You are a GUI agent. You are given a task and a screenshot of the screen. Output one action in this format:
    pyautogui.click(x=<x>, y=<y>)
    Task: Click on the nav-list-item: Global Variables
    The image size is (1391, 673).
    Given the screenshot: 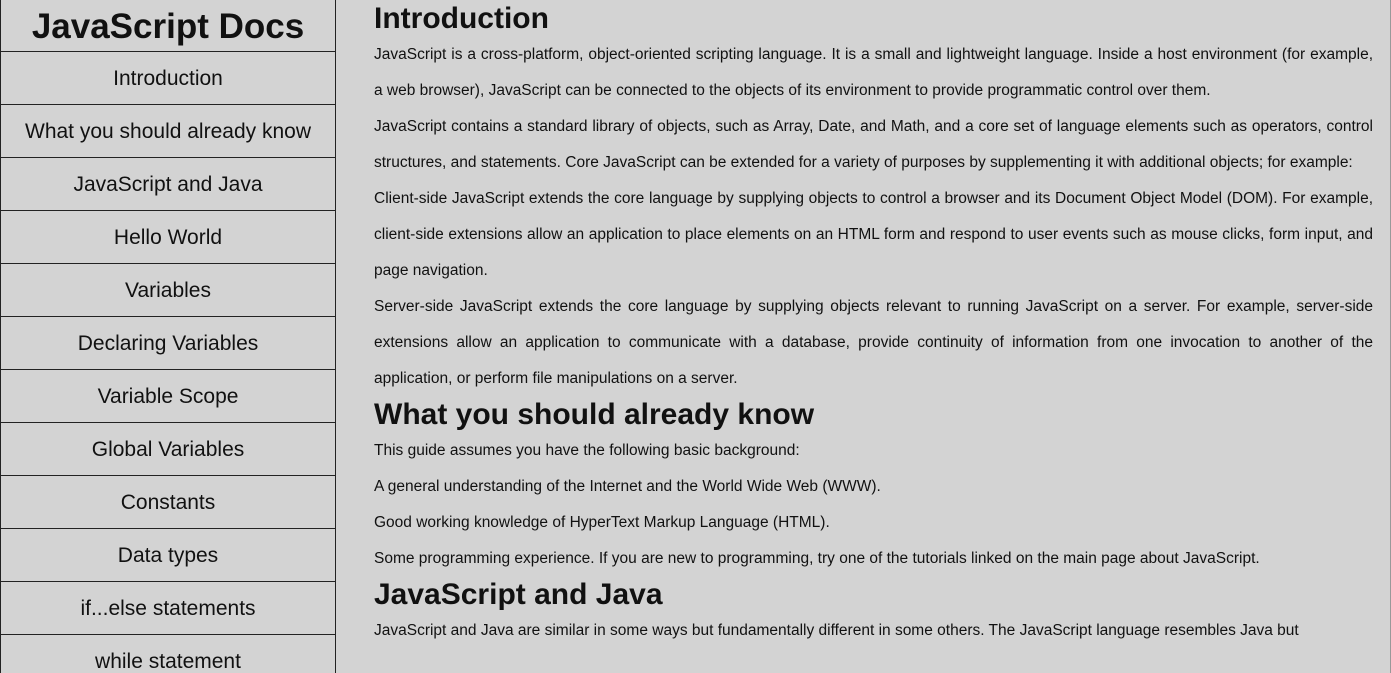 What is the action you would take?
    pyautogui.click(x=168, y=449)
    